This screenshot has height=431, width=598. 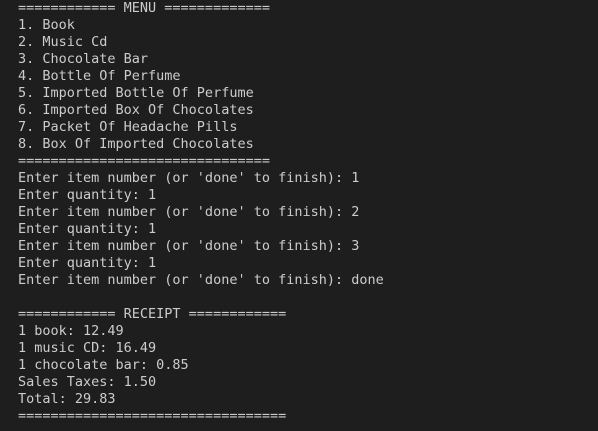 I want to click on receipt-total: Total: 29.83, so click(x=67, y=399).